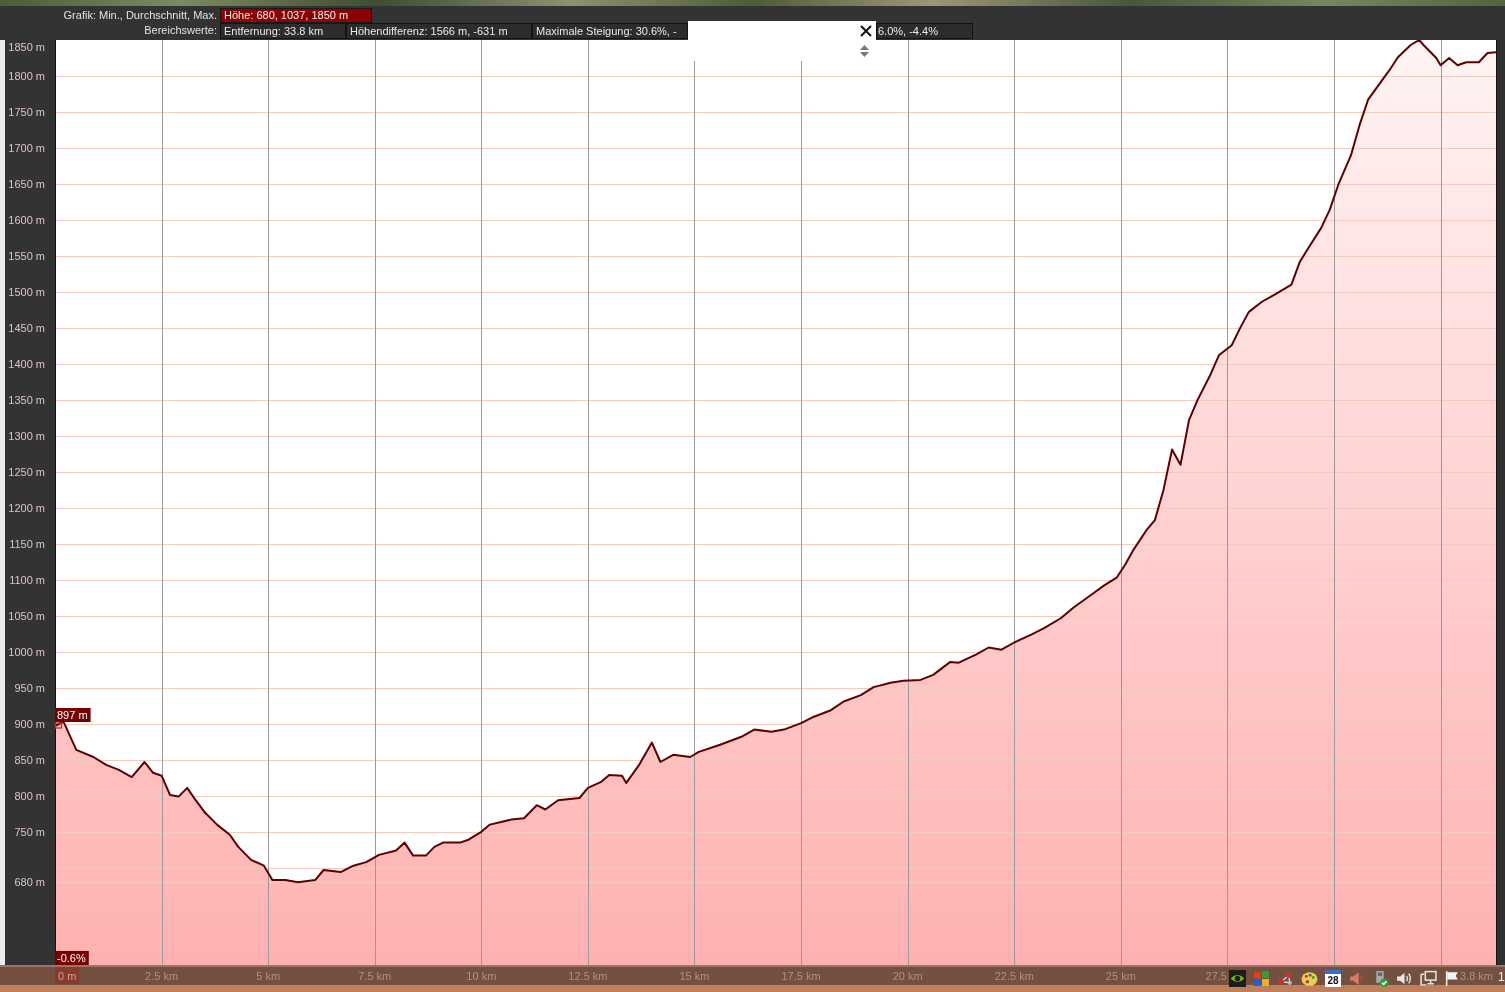 Image resolution: width=1505 pixels, height=992 pixels. Describe the element at coordinates (29, 723) in the screenshot. I see `y-axis-label: 900 m` at that location.